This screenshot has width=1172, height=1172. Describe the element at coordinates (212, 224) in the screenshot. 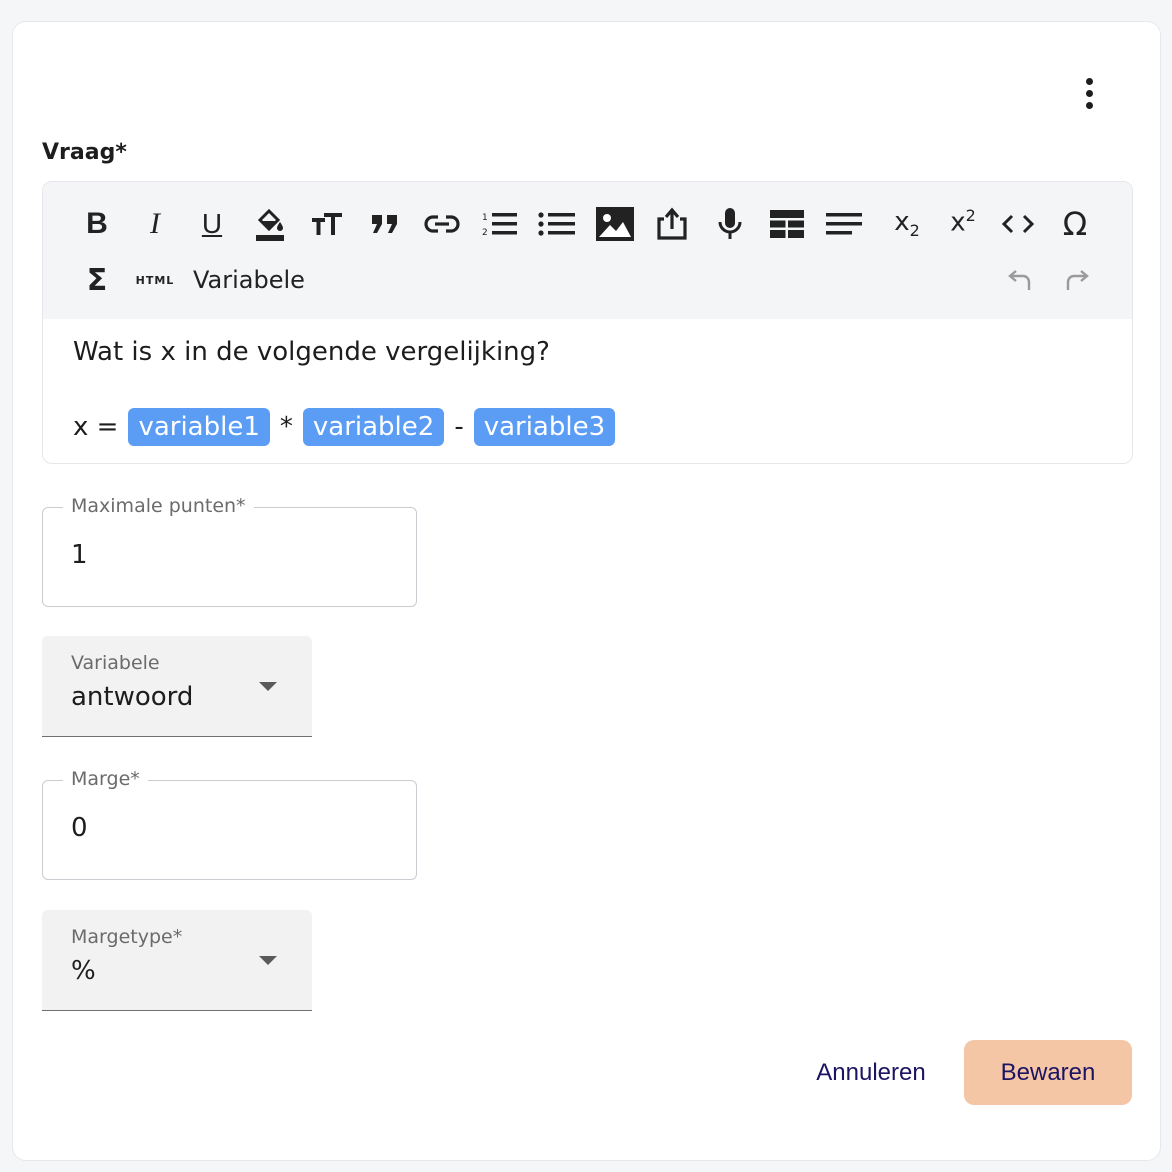

I see `underline-icon: U` at that location.